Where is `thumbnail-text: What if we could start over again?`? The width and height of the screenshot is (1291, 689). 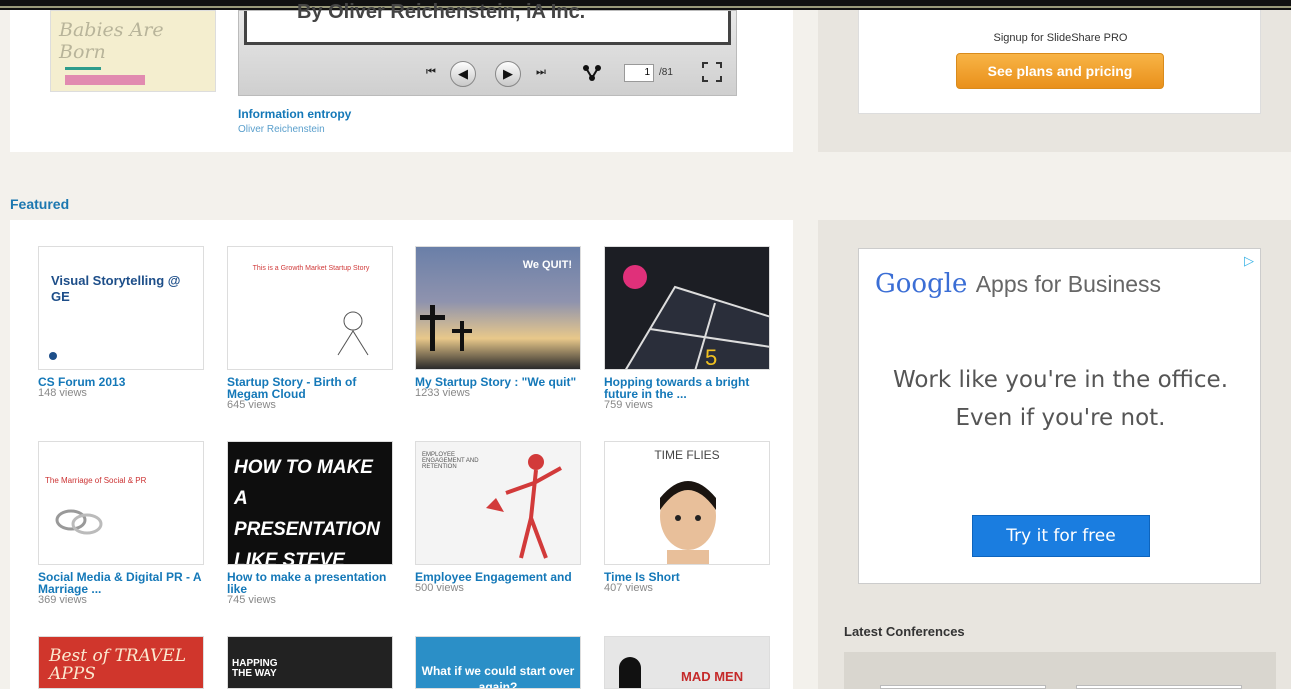
thumbnail-text: What if we could start over again? is located at coordinates (498, 676).